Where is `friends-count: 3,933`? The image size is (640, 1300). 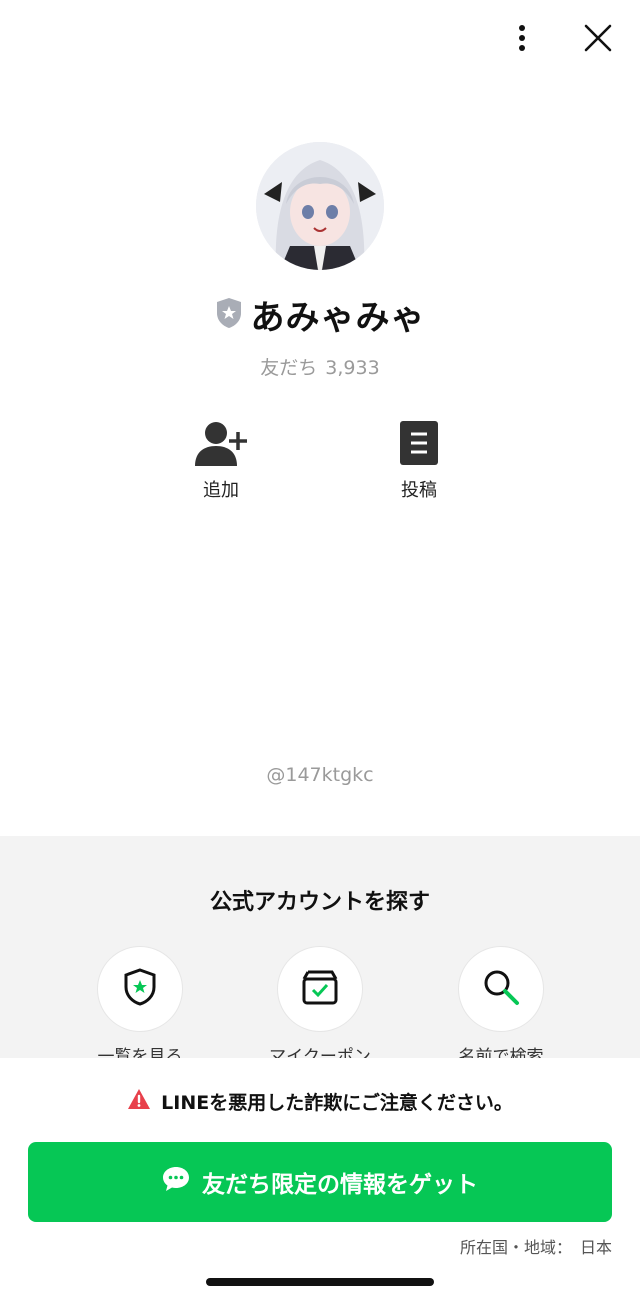
friends-count: 3,933 is located at coordinates (352, 368).